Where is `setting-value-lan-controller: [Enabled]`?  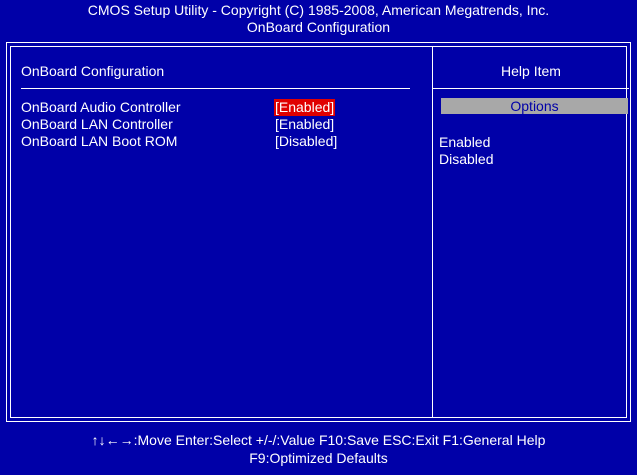 setting-value-lan-controller: [Enabled] is located at coordinates (304, 124).